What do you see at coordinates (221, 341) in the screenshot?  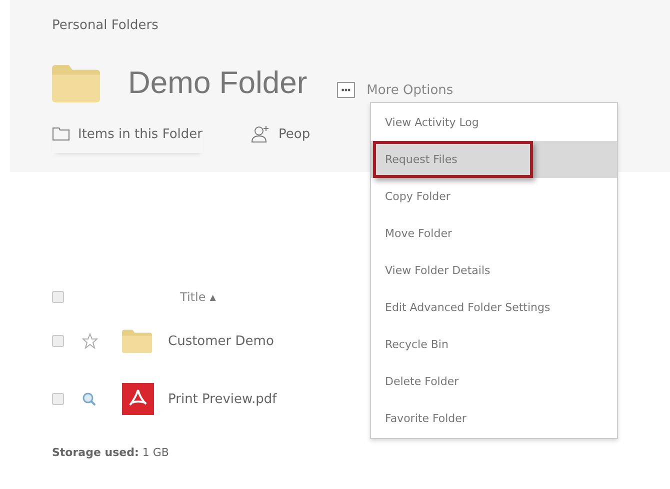 I see `item-name: Customer Demo` at bounding box center [221, 341].